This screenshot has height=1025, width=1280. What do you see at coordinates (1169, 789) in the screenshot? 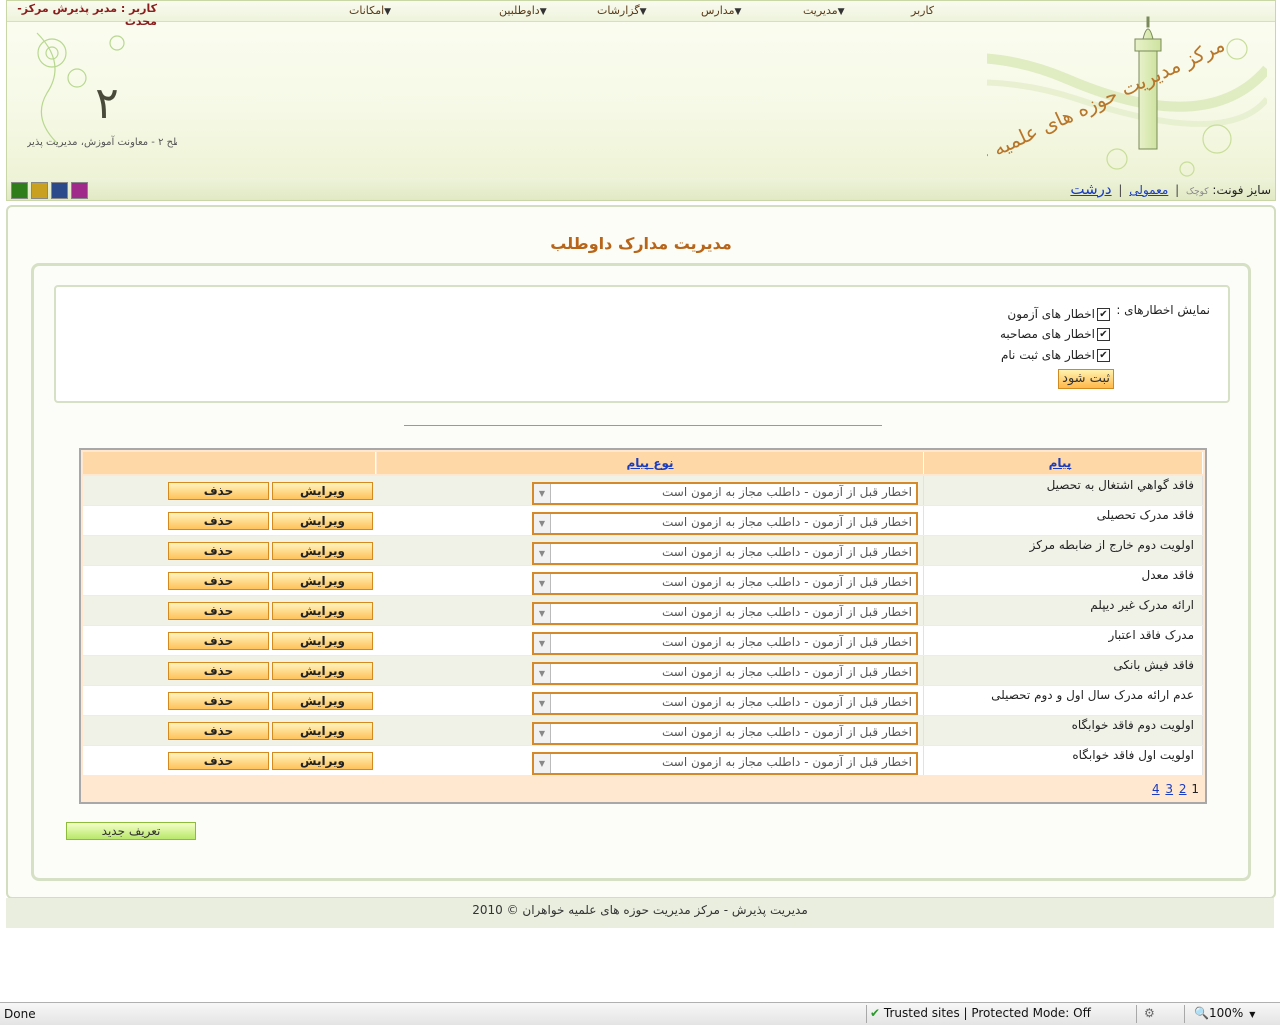
I see `page-link-3: 3` at bounding box center [1169, 789].